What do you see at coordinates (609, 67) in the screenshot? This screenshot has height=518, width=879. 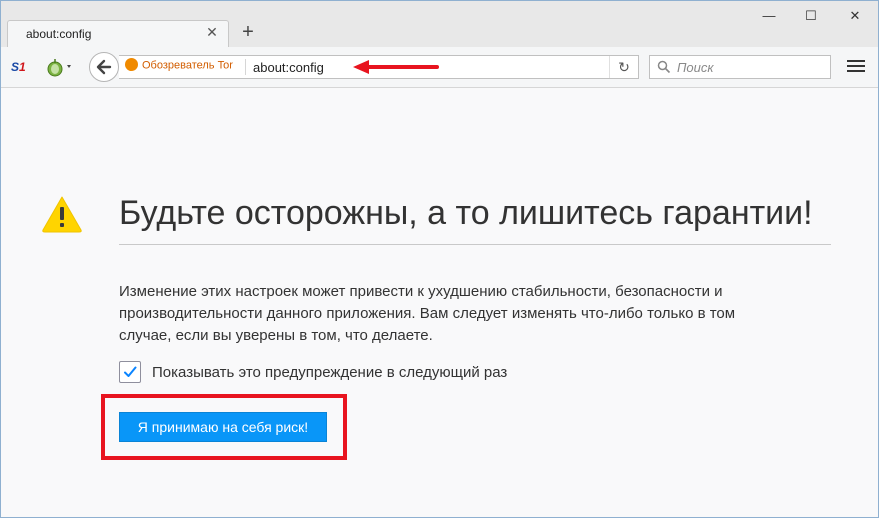 I see `reload-separator` at bounding box center [609, 67].